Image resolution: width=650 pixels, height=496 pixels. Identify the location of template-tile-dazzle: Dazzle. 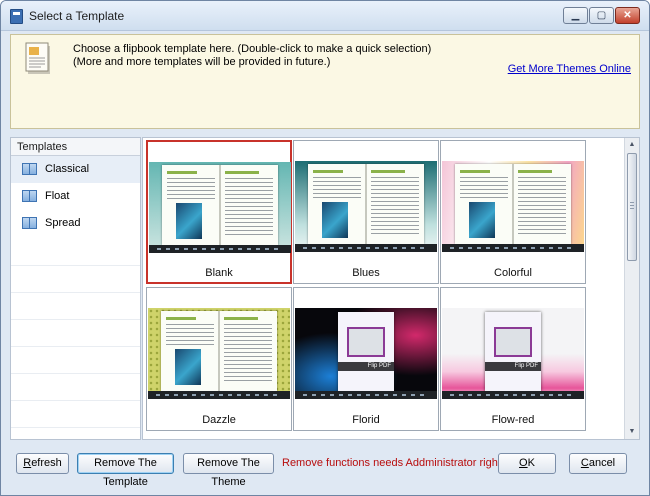
(219, 359).